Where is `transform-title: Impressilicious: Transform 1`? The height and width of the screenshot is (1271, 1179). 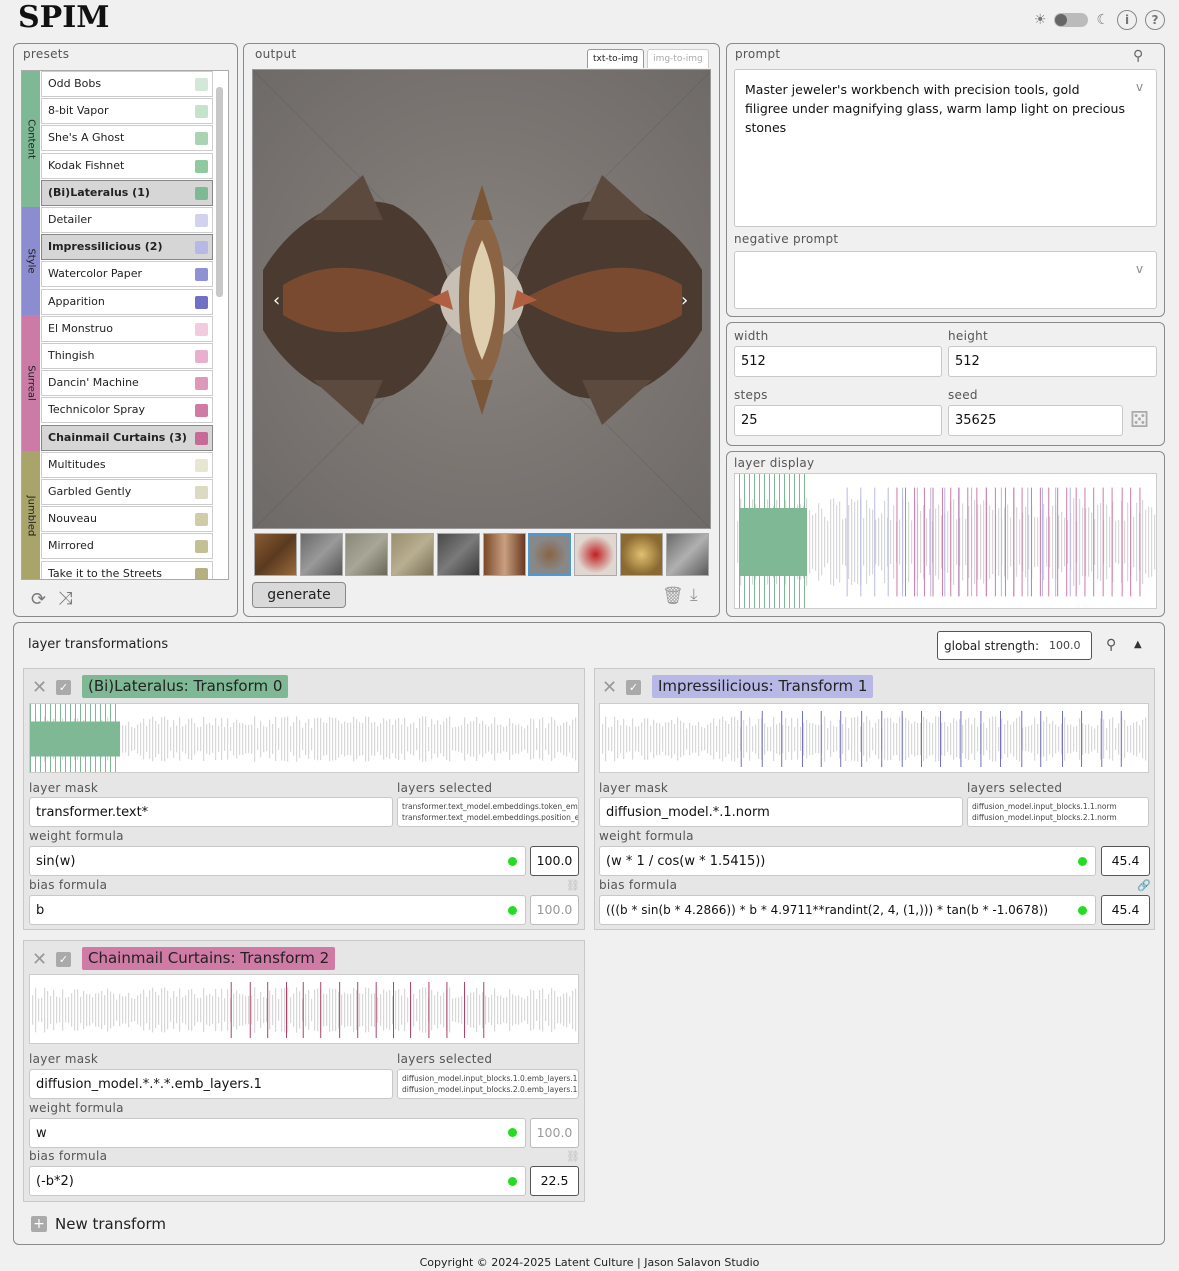
transform-title: Impressilicious: Transform 1 is located at coordinates (763, 686).